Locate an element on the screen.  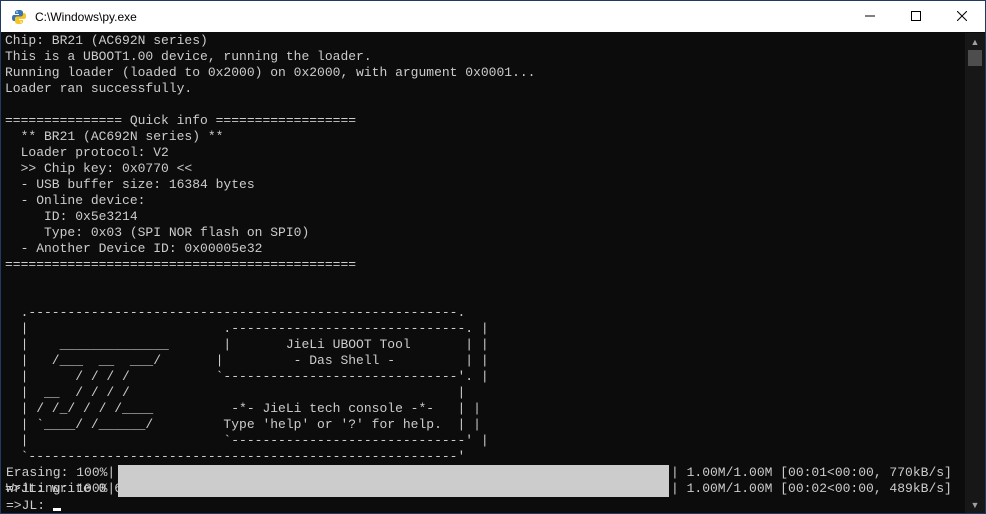
console-line: Chip: BR21 (AC692N series) is located at coordinates (106, 40).